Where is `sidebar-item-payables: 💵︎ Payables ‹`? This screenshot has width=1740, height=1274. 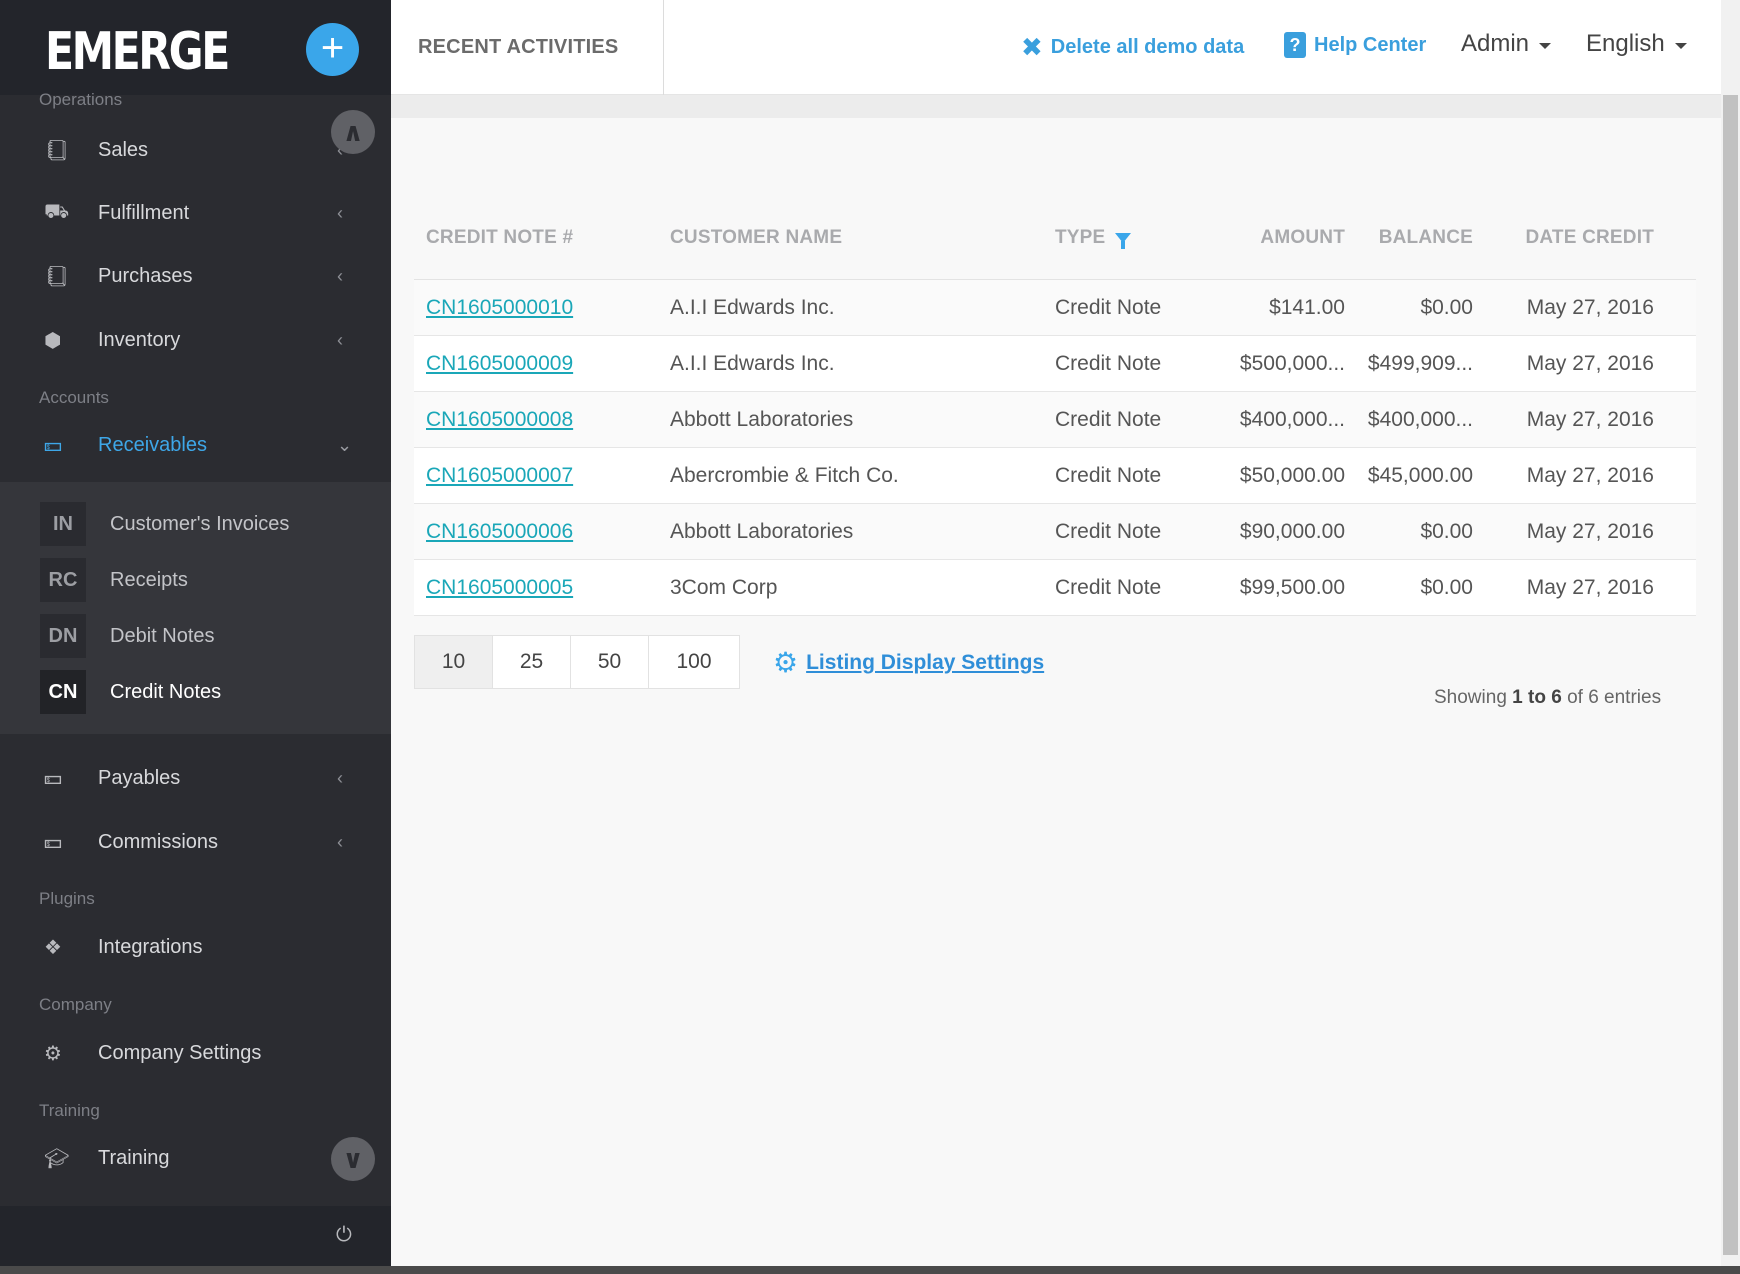
sidebar-item-payables: 💵︎ Payables ‹ is located at coordinates (195, 778).